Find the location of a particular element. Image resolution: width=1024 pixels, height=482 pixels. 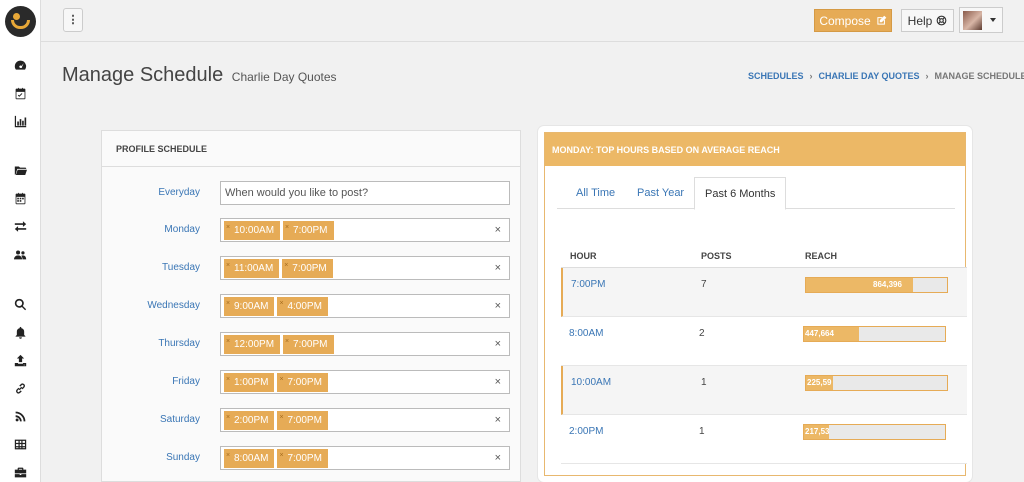

tab-past-6-months: Past 6 Months is located at coordinates (740, 193).